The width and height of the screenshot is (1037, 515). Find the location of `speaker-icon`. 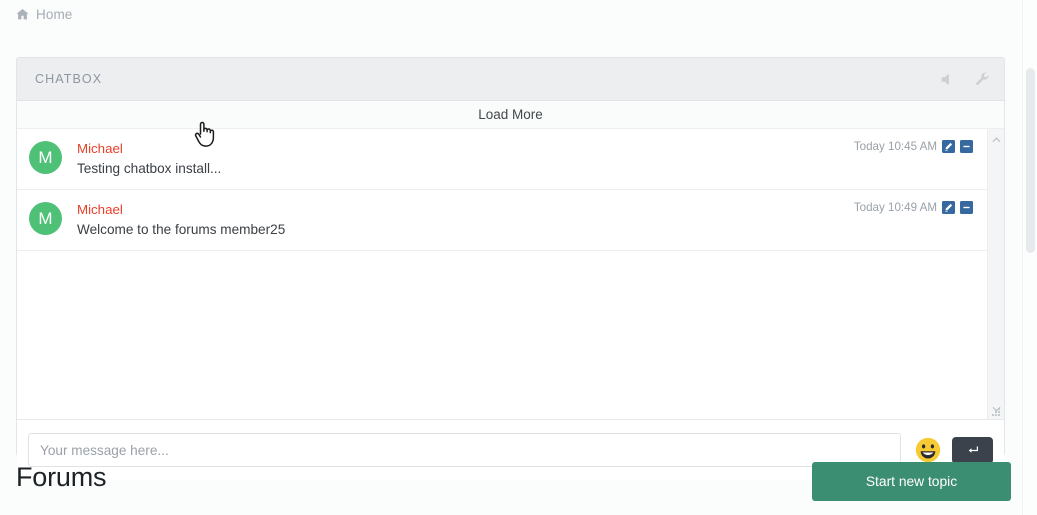

speaker-icon is located at coordinates (947, 79).